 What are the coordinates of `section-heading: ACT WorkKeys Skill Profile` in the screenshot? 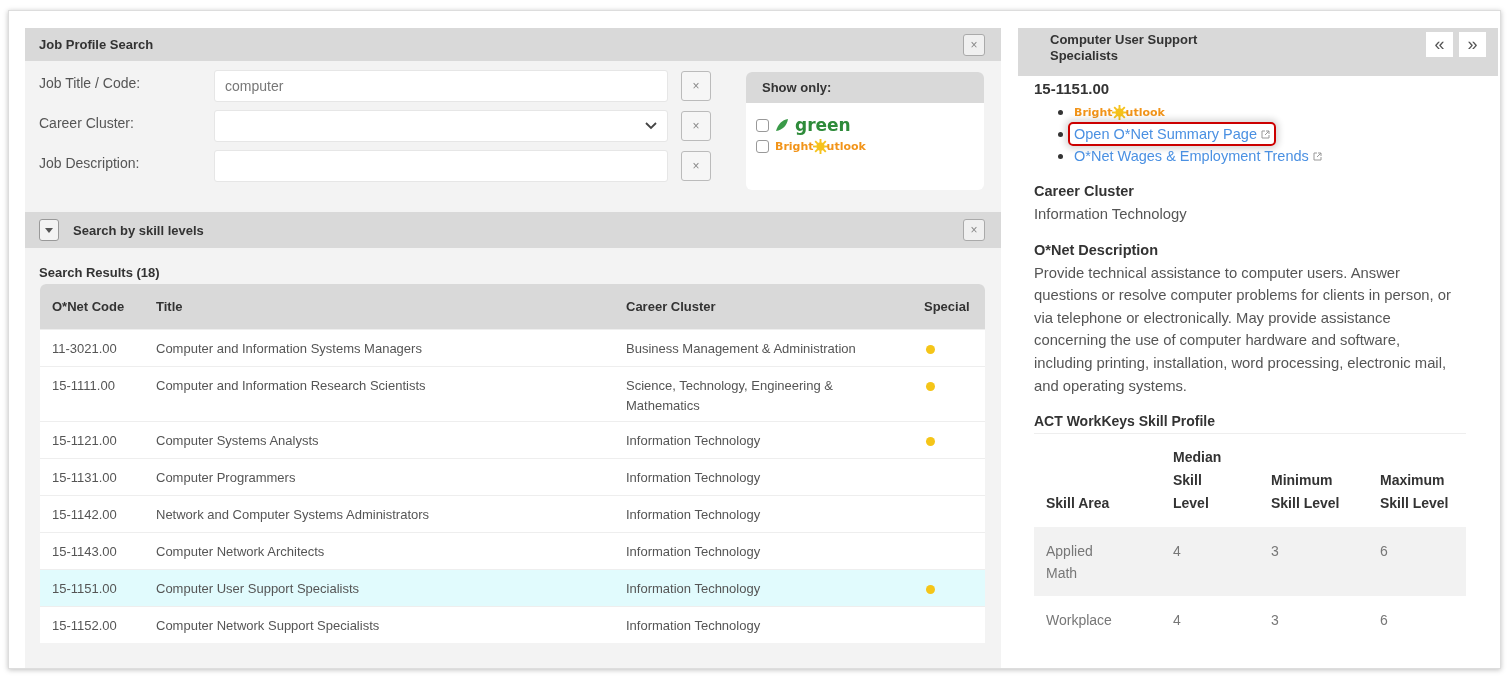 It's located at (1250, 424).